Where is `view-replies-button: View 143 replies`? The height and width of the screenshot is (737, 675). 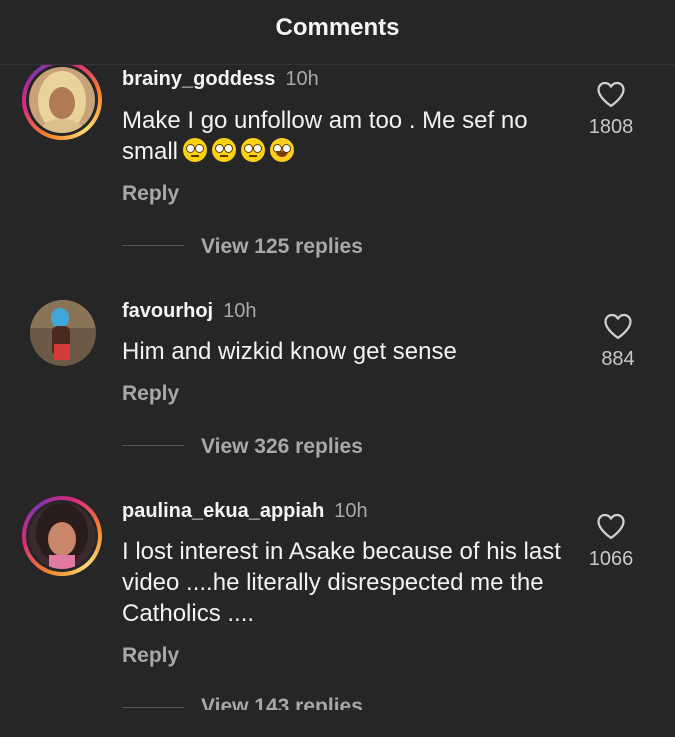
view-replies-button: View 143 replies is located at coordinates (282, 702).